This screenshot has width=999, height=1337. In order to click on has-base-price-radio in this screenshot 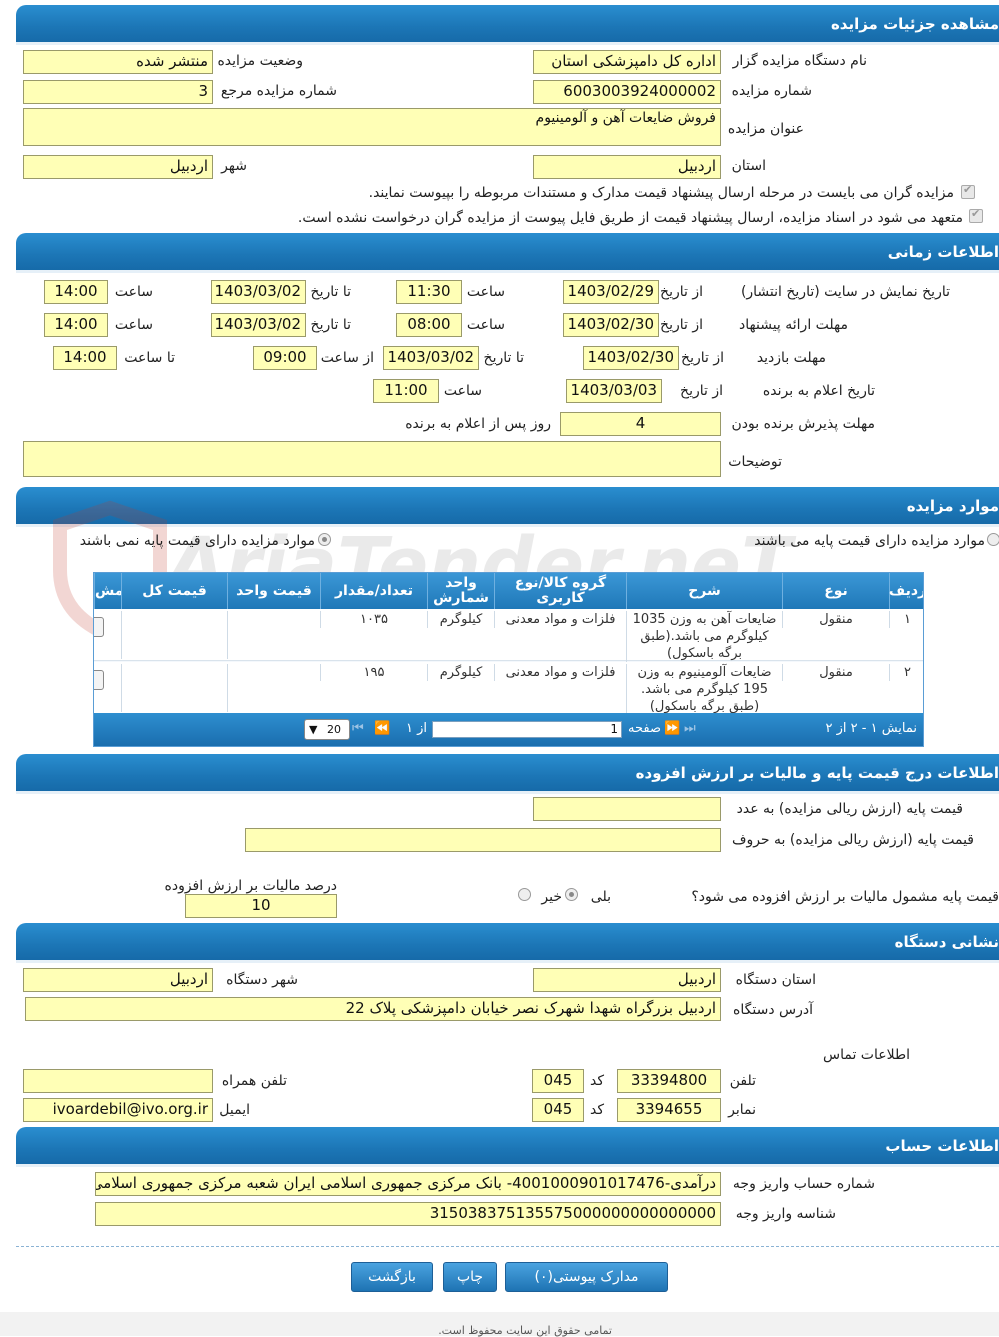, I will do `click(993, 539)`.